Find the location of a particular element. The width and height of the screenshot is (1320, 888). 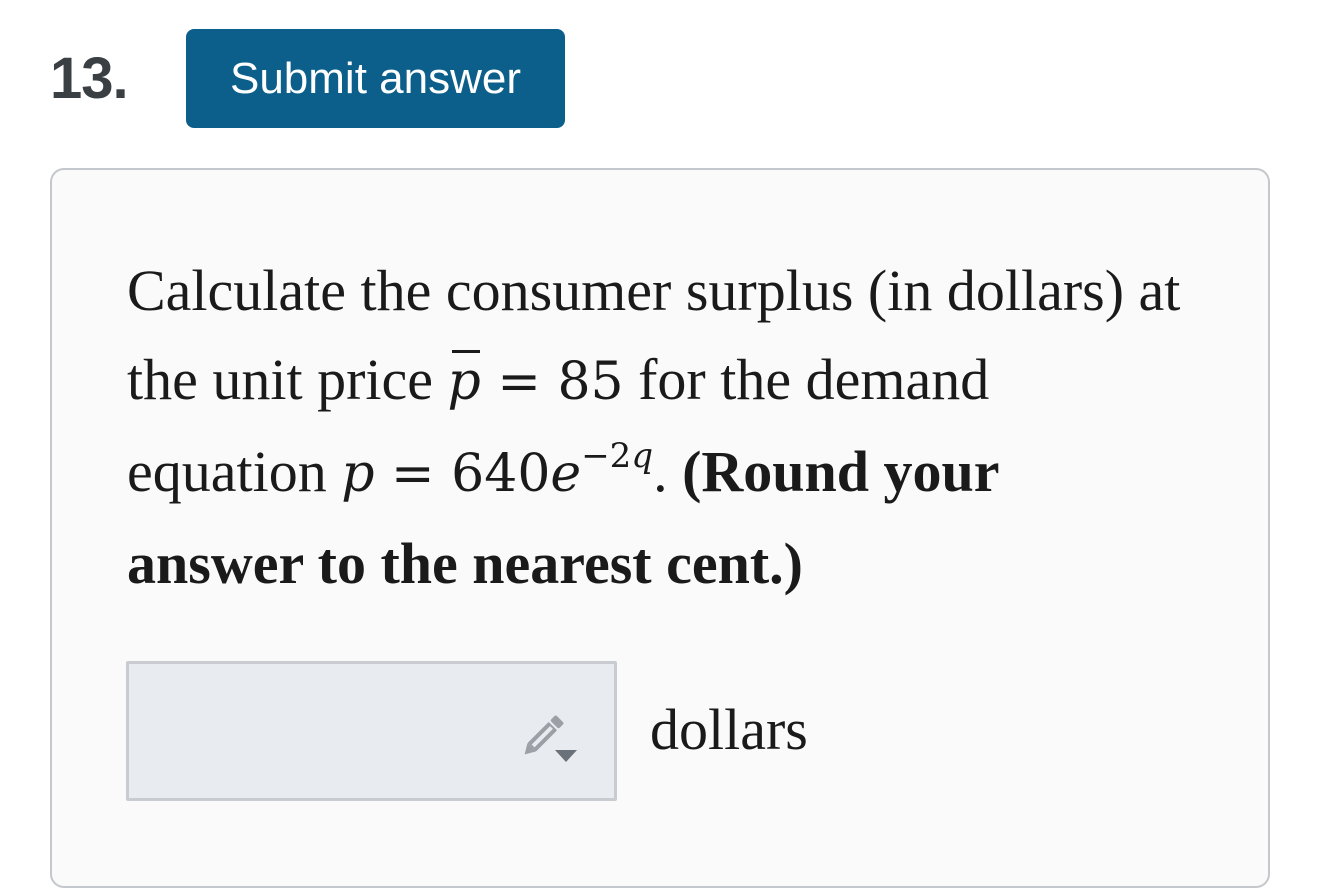

demand-exponential-base: e is located at coordinates (566, 474).